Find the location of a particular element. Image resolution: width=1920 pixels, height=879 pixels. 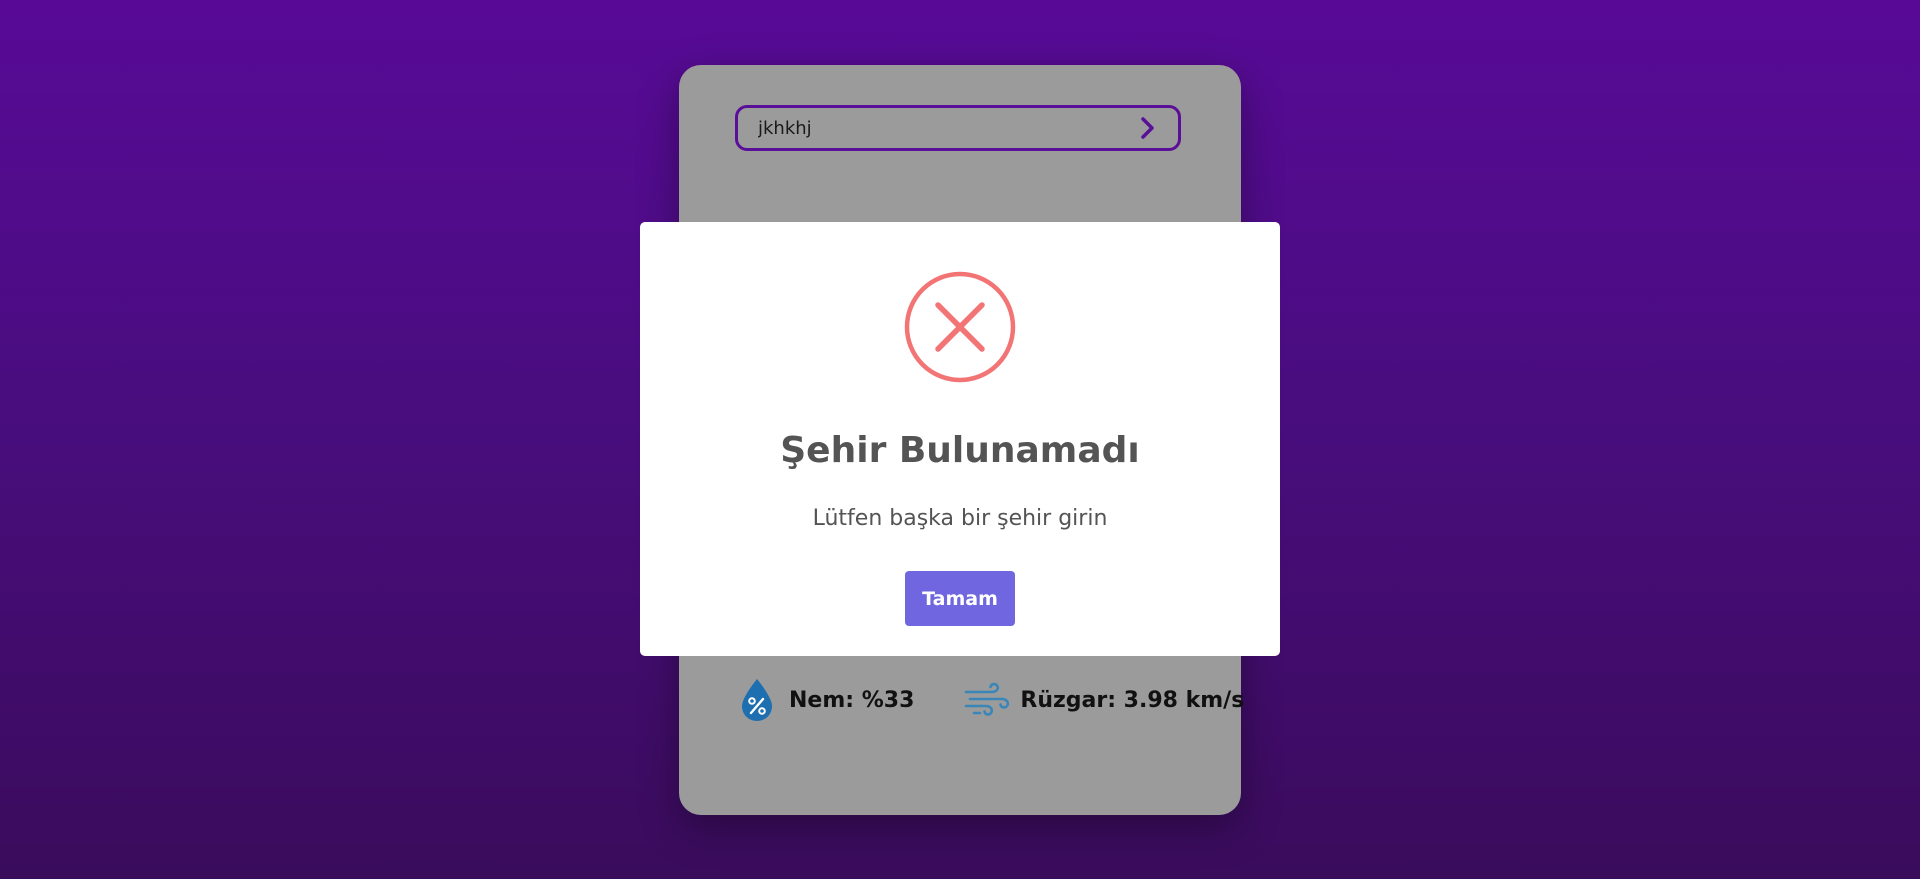

error-x-icon is located at coordinates (960, 327).